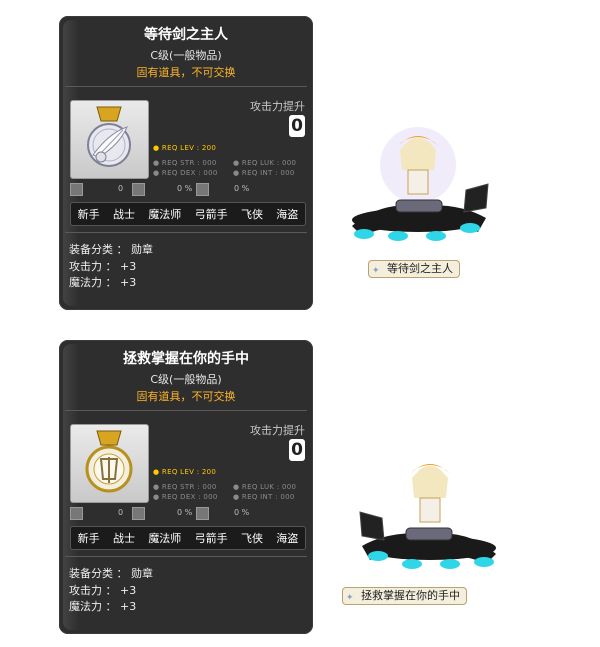 The width and height of the screenshot is (600, 647). I want to click on character-name: 等待剑之主人, so click(420, 268).